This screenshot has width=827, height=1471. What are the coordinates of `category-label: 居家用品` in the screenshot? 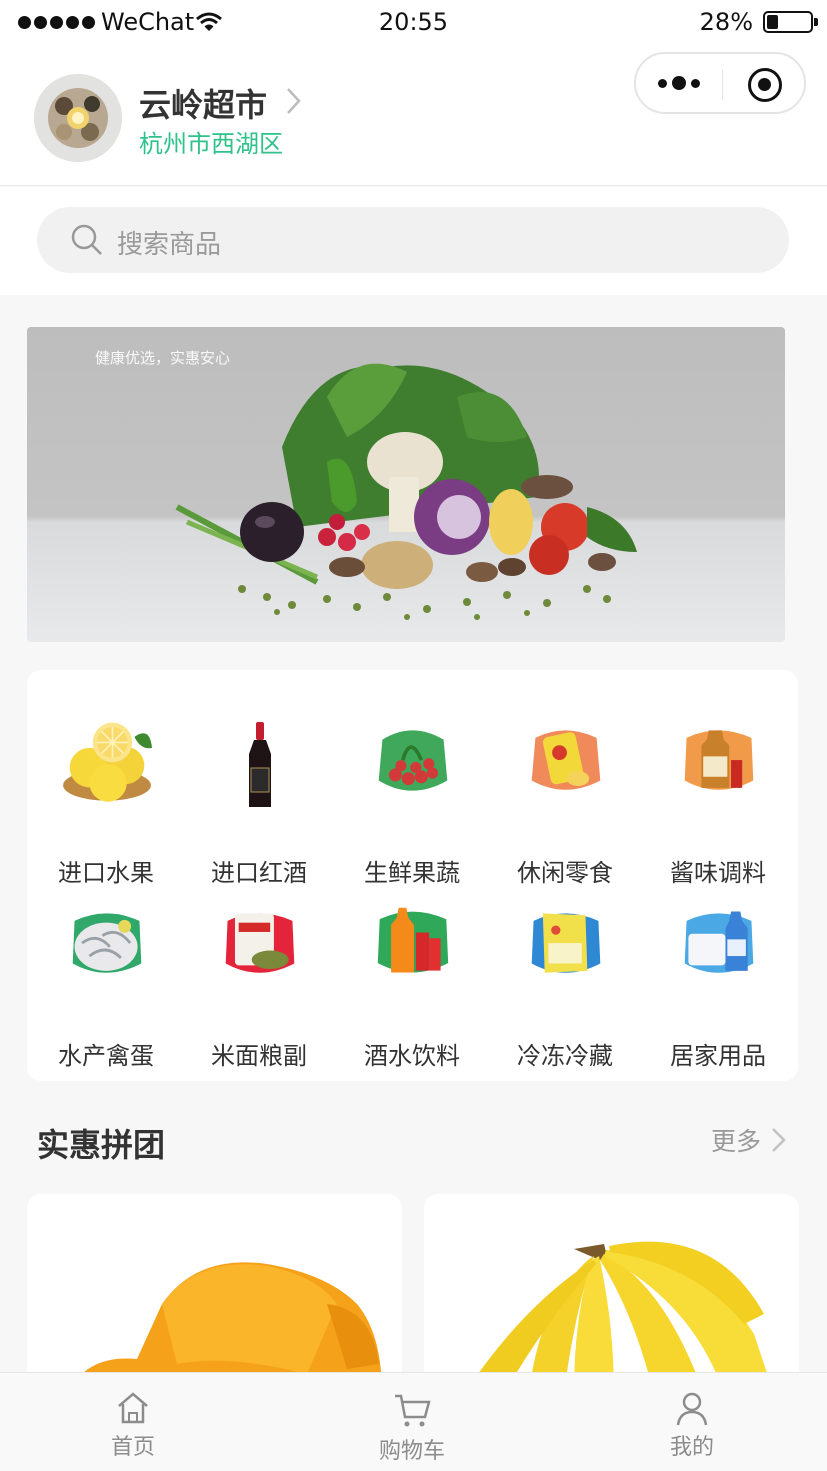 It's located at (718, 1056).